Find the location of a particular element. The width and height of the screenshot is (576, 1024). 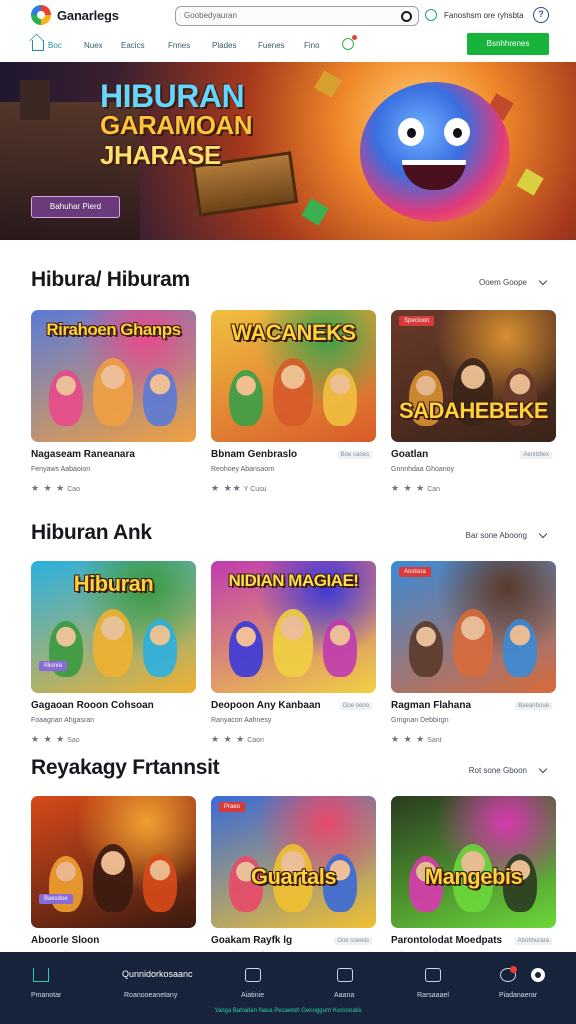

game-title: Parontolodat Moedpats is located at coordinates (446, 940).